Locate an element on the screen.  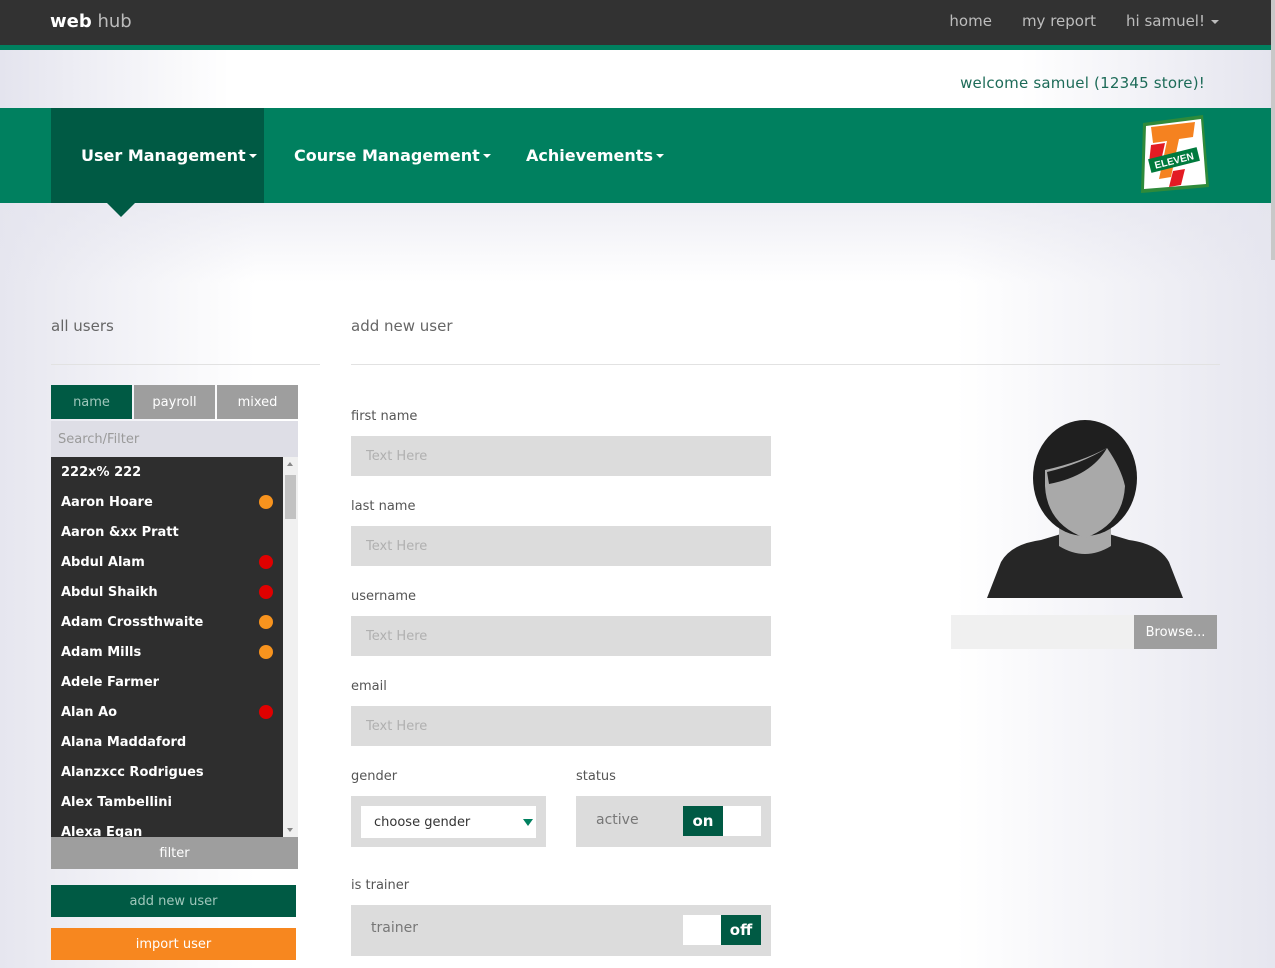
list-item: Alan Ao is located at coordinates (167, 712).